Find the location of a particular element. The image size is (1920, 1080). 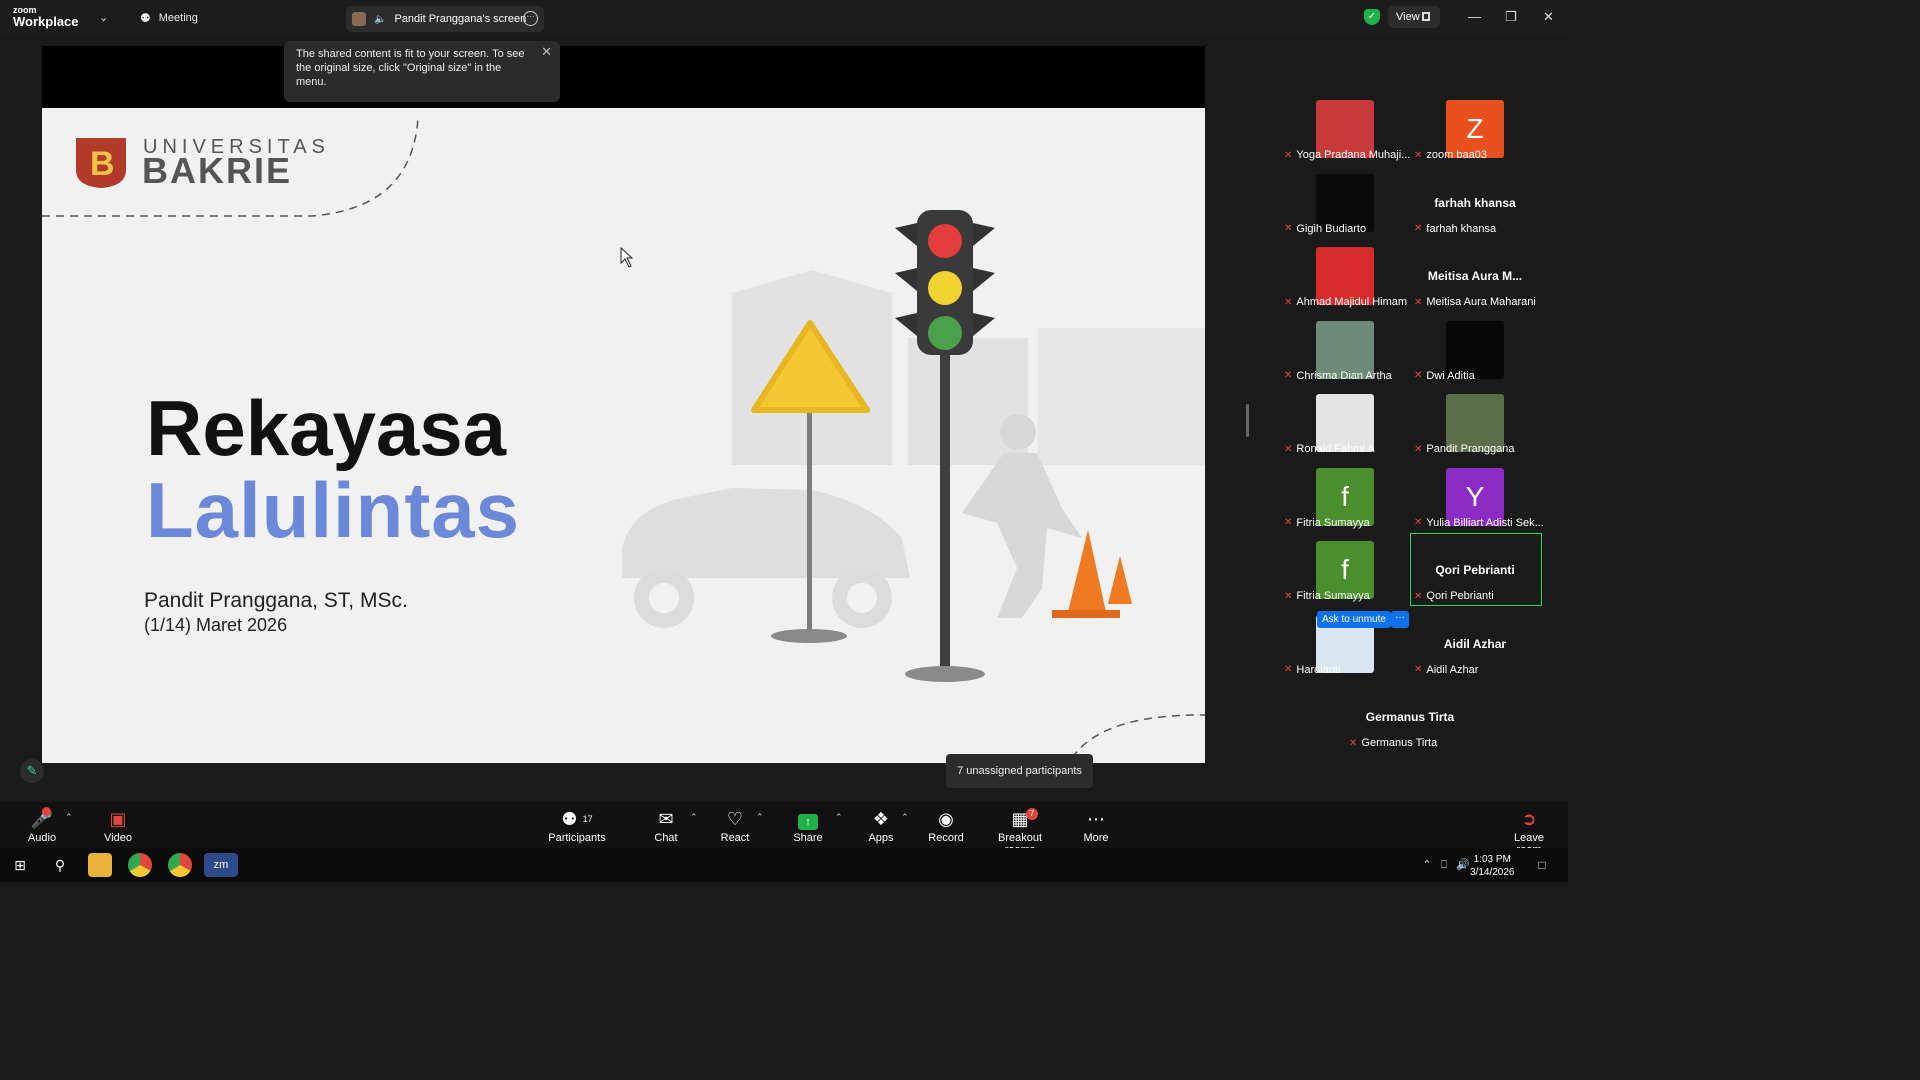

participant-name-text: Hardianti is located at coordinates (1318, 669).